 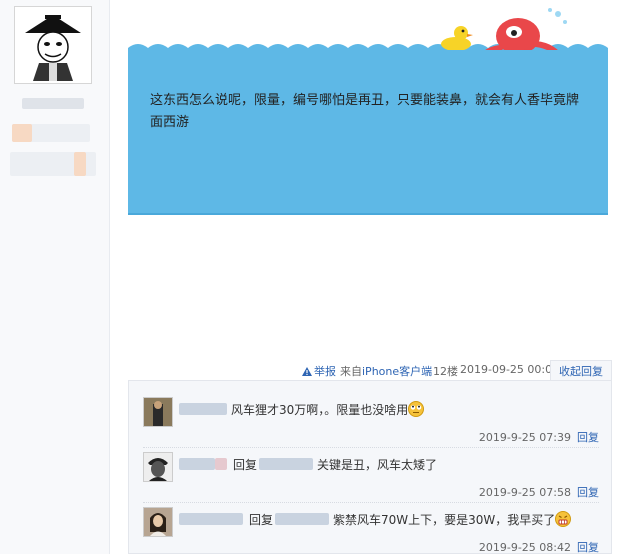 I want to click on post-source: 来自iPhone客户端, so click(x=386, y=371).